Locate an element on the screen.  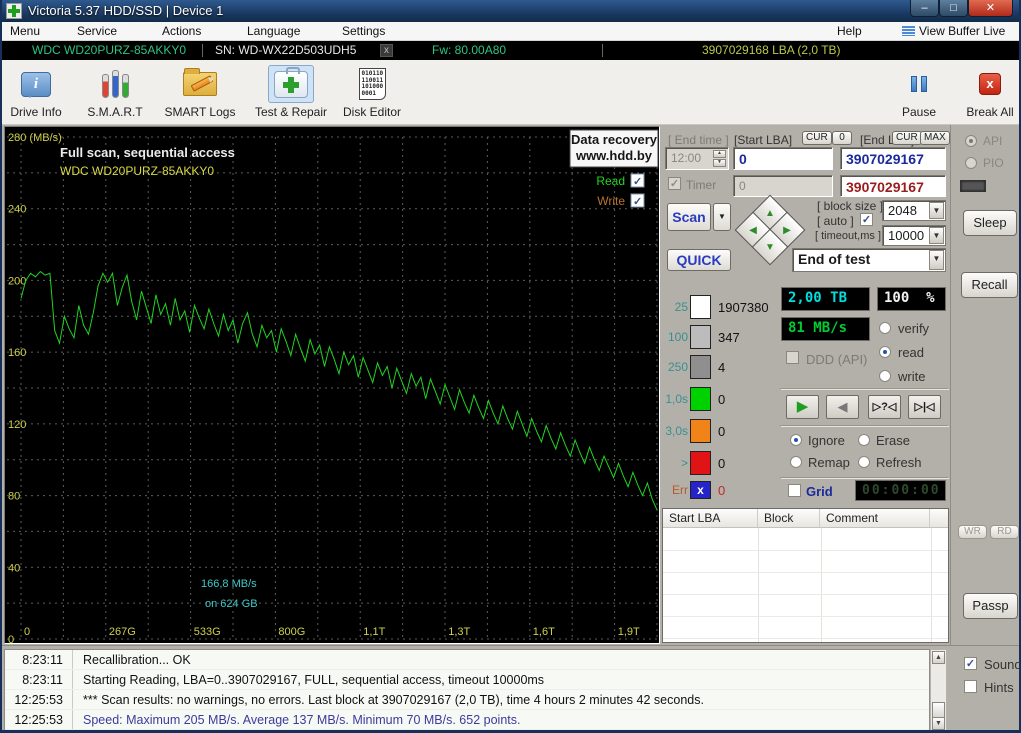
folder-icon is located at coordinates (200, 82).